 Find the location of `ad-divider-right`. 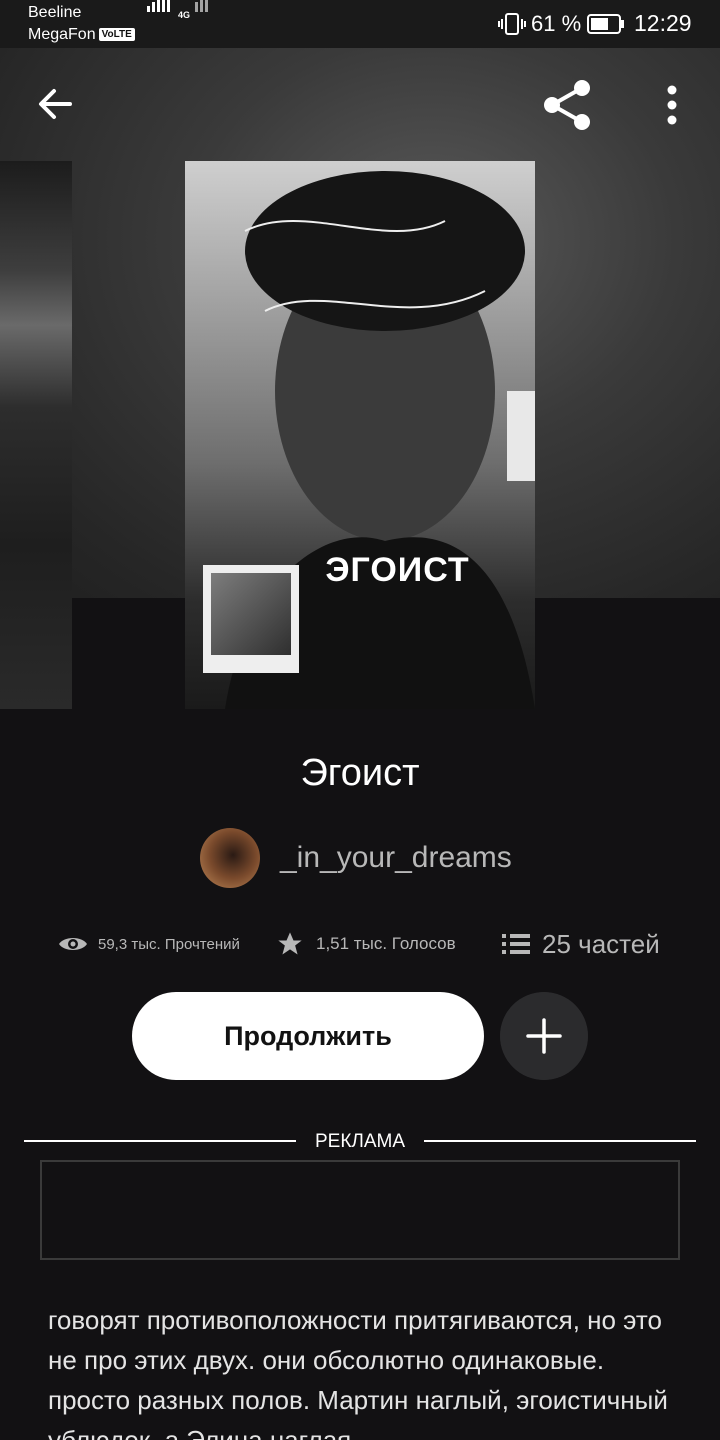

ad-divider-right is located at coordinates (560, 1141).